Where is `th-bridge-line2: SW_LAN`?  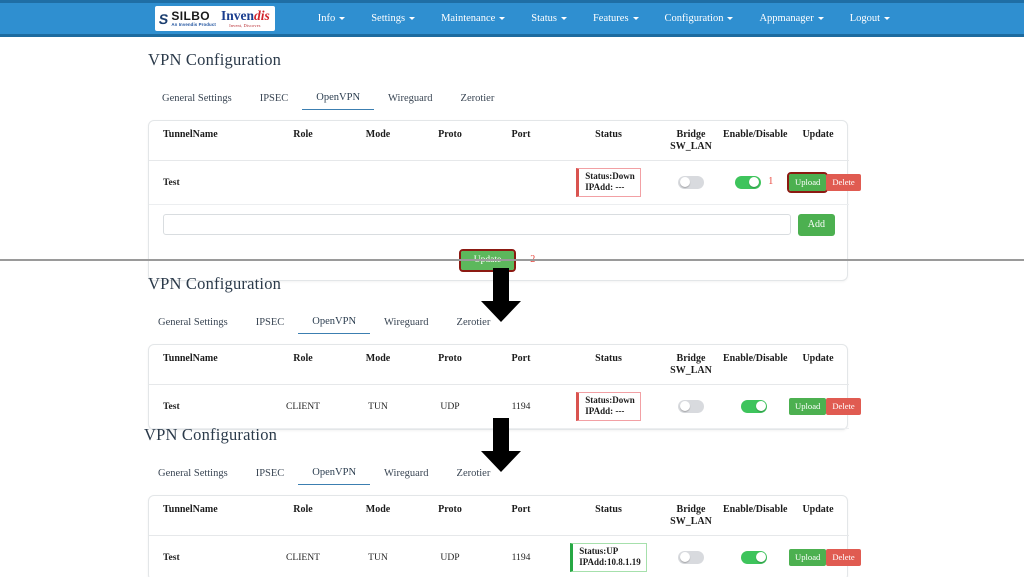 th-bridge-line2: SW_LAN is located at coordinates (691, 370).